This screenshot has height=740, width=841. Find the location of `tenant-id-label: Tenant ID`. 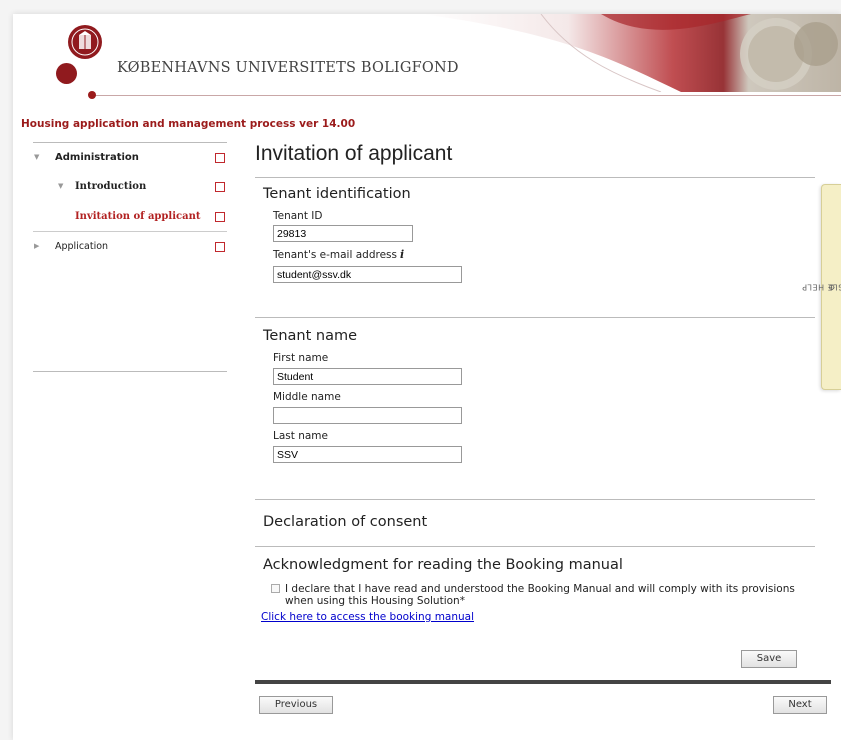

tenant-id-label: Tenant ID is located at coordinates (298, 216).